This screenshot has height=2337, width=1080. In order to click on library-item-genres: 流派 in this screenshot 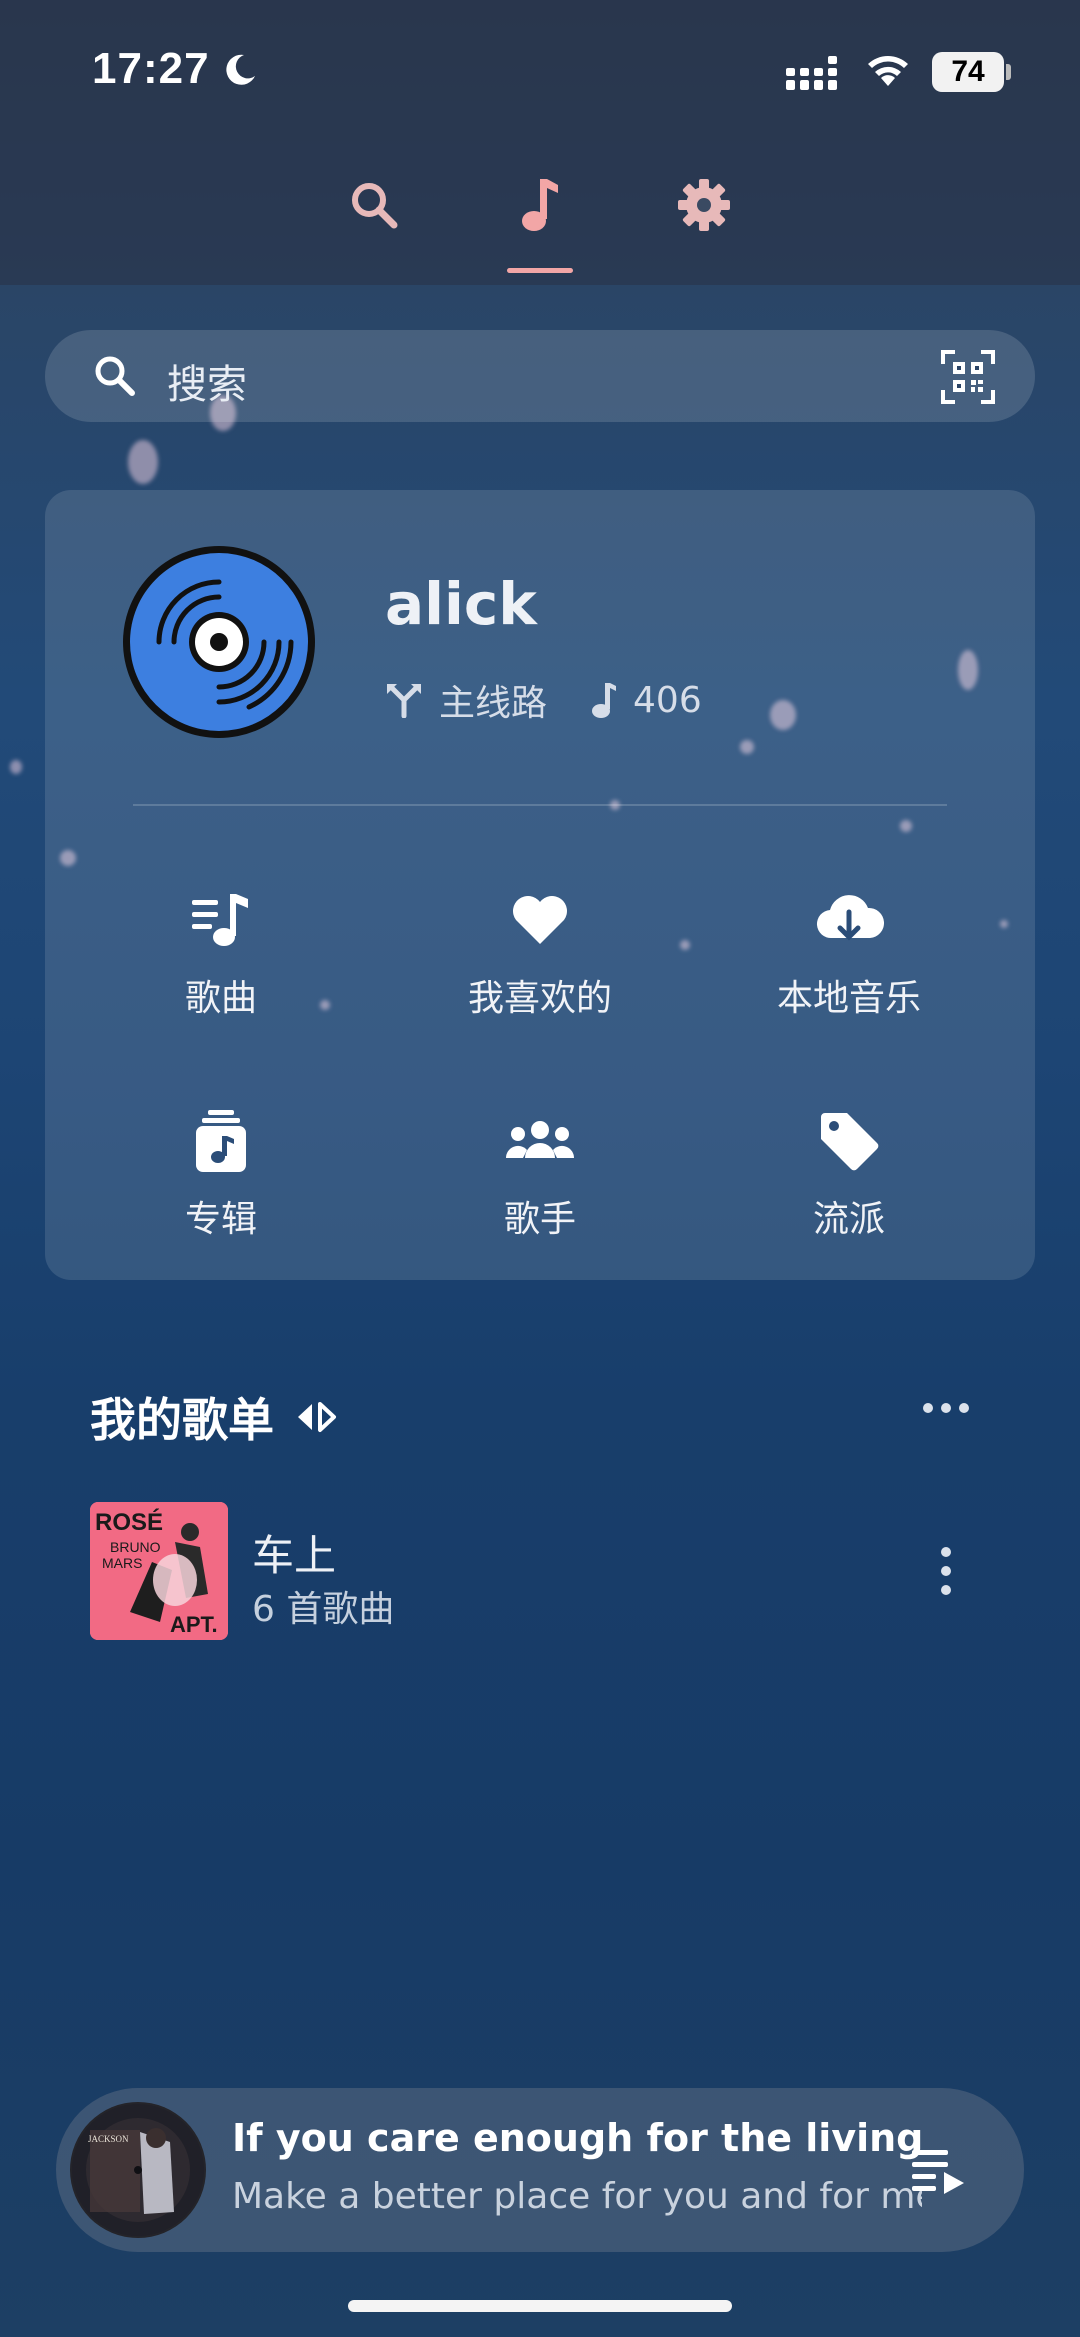, I will do `click(849, 1174)`.